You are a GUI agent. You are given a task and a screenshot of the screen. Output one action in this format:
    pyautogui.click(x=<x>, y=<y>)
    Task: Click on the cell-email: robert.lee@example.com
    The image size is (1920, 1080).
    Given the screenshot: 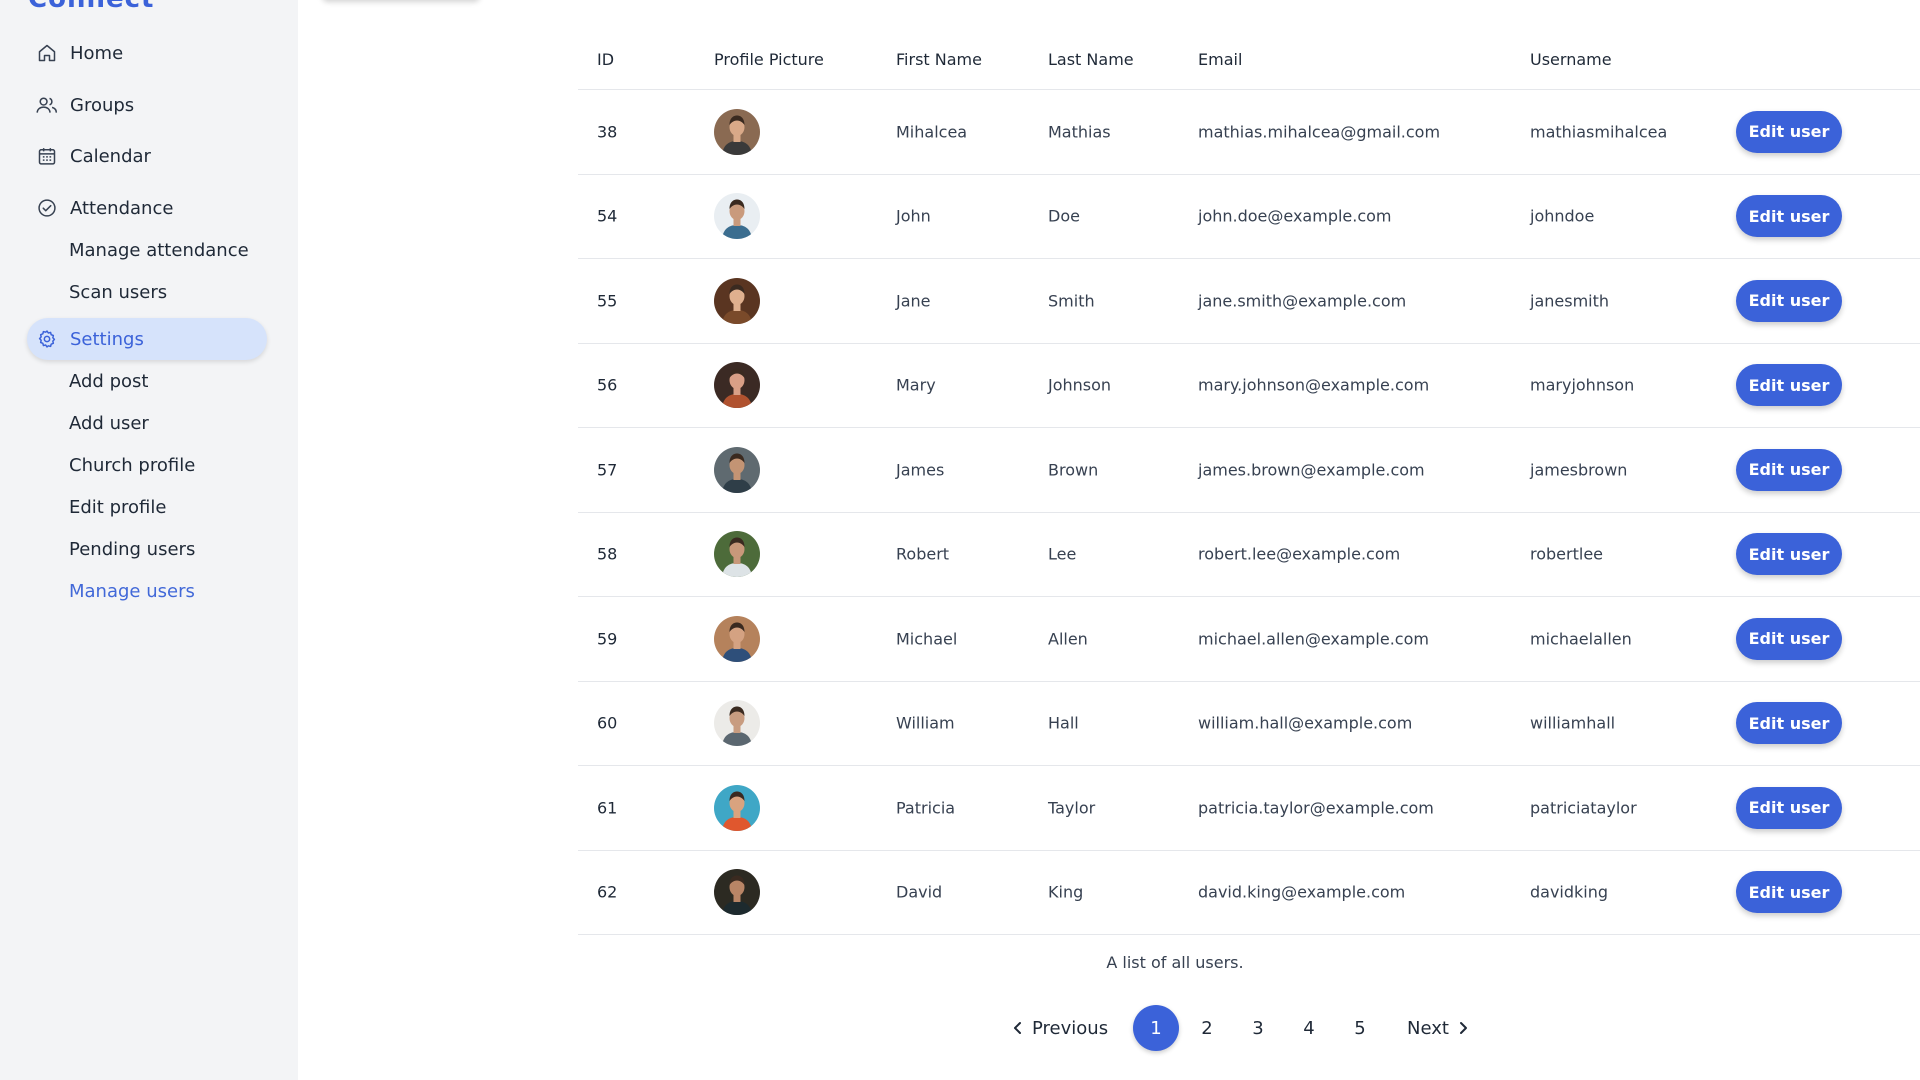 What is the action you would take?
    pyautogui.click(x=1299, y=554)
    